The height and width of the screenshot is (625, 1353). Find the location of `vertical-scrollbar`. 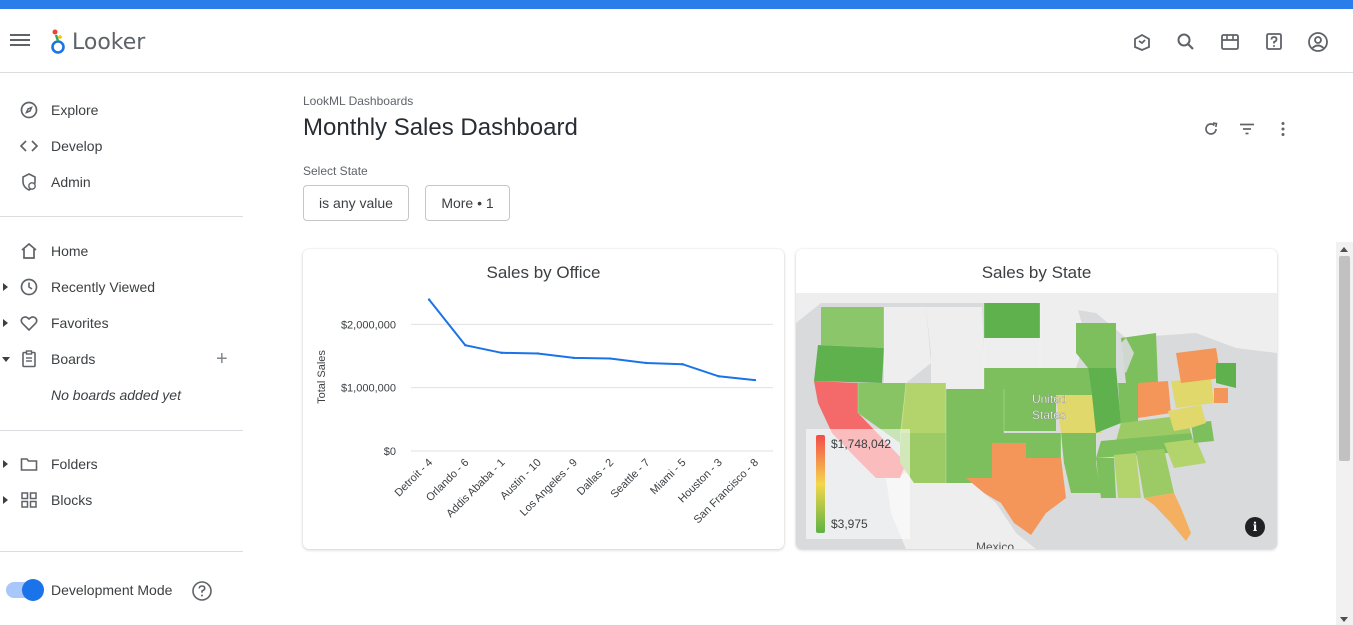

vertical-scrollbar is located at coordinates (1344, 433).